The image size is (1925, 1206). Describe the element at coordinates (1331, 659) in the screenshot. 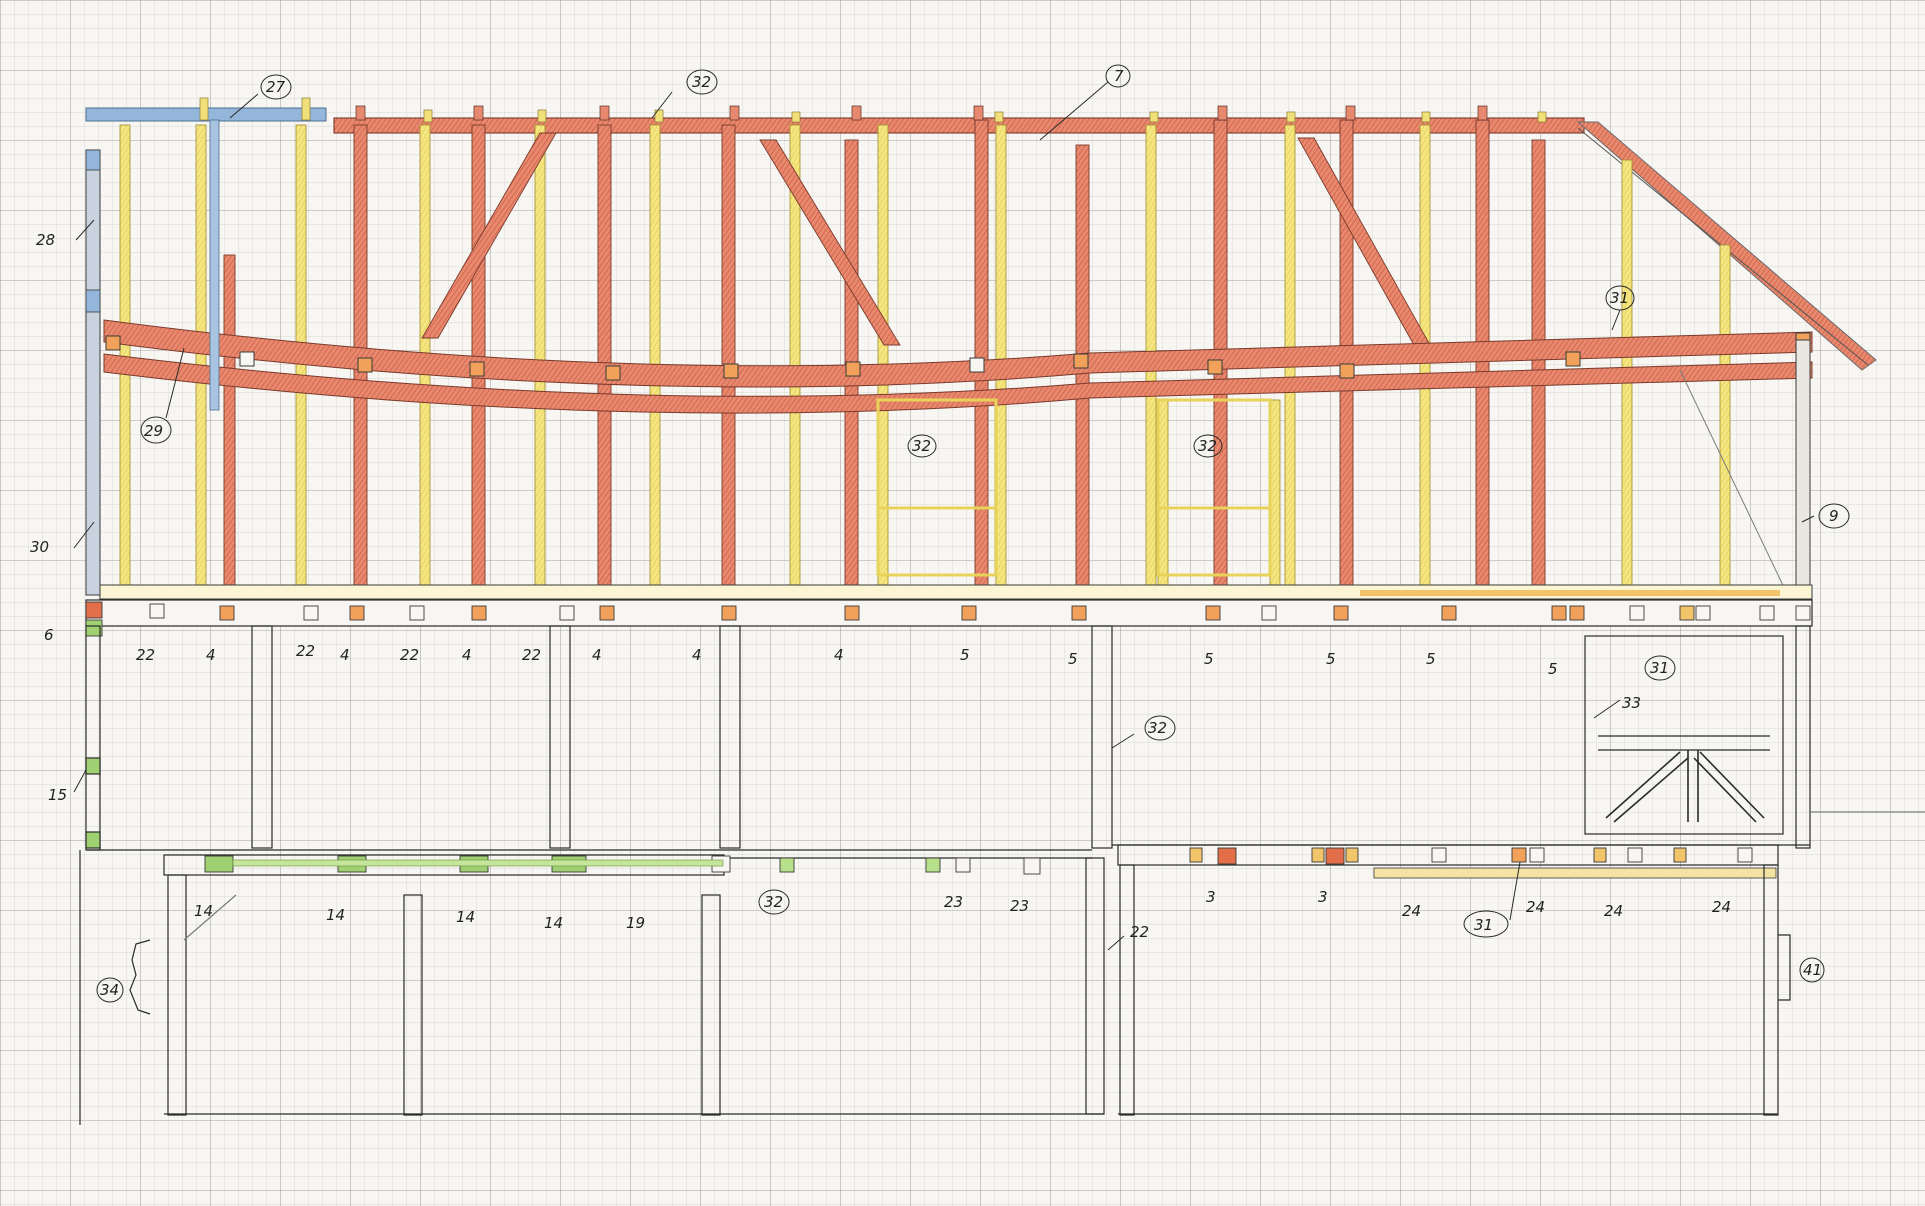

I see `label-5-d: 5` at that location.